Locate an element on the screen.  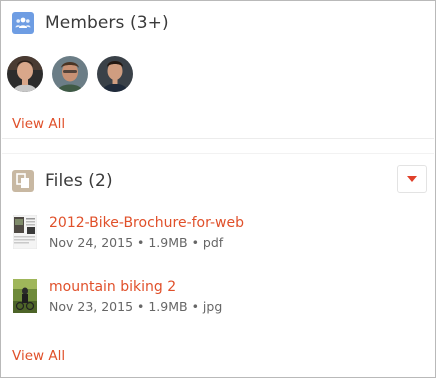
pdf-thumbnail is located at coordinates (25, 232).